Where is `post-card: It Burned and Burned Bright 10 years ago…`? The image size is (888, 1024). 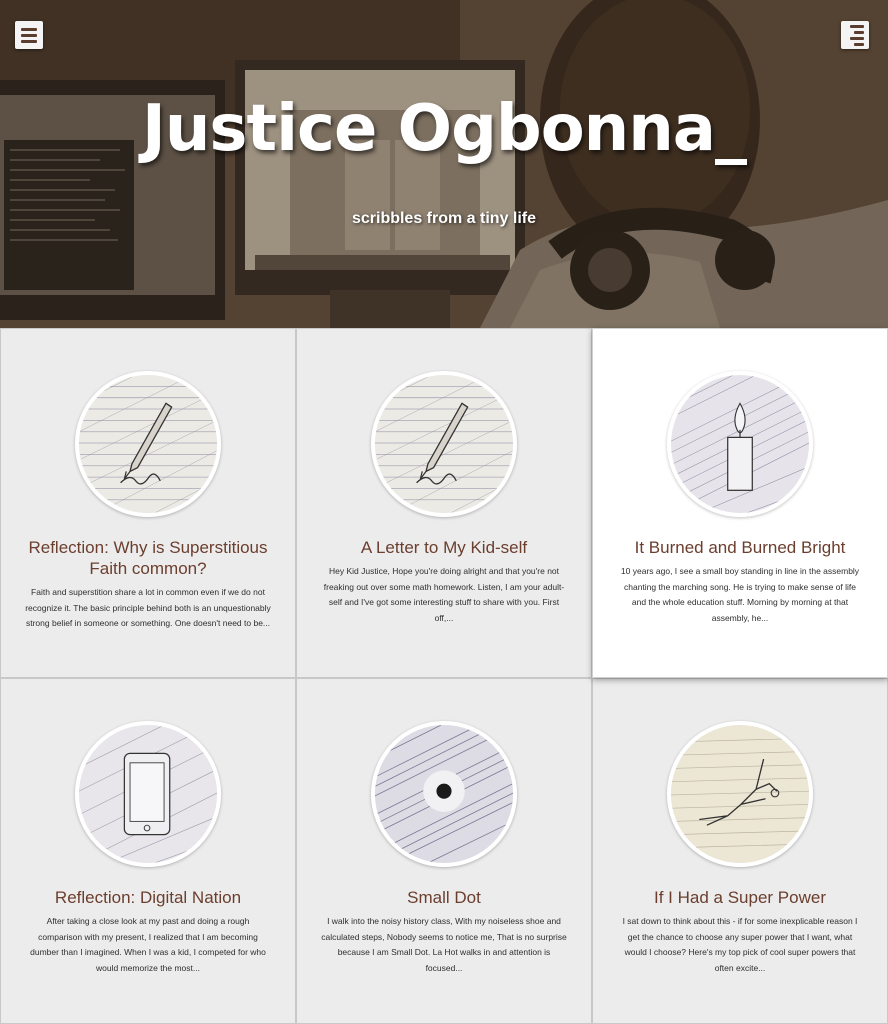
post-card: It Burned and Burned Bright 10 years ago… is located at coordinates (740, 503).